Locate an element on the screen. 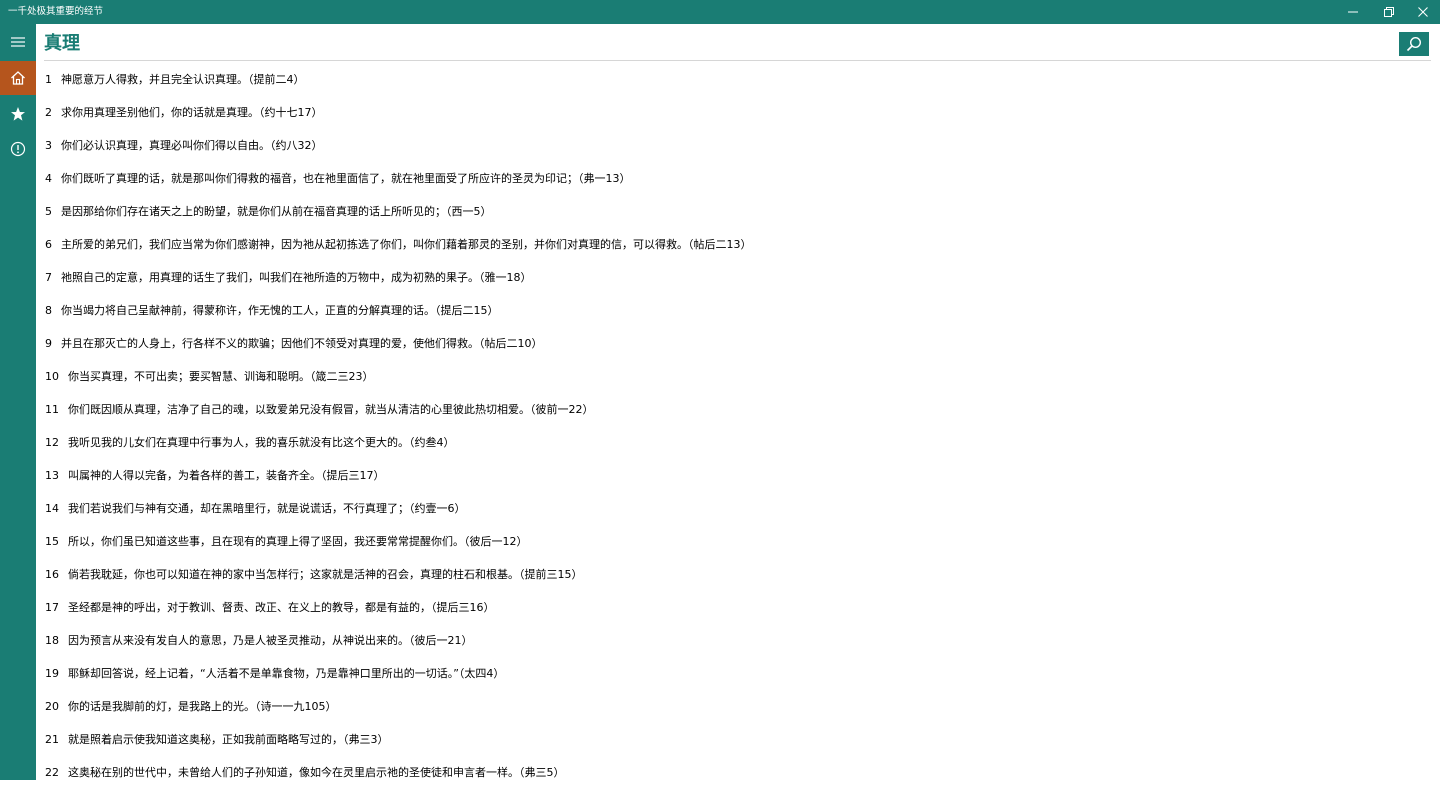 The width and height of the screenshot is (1440, 797). header-divider is located at coordinates (737, 60).